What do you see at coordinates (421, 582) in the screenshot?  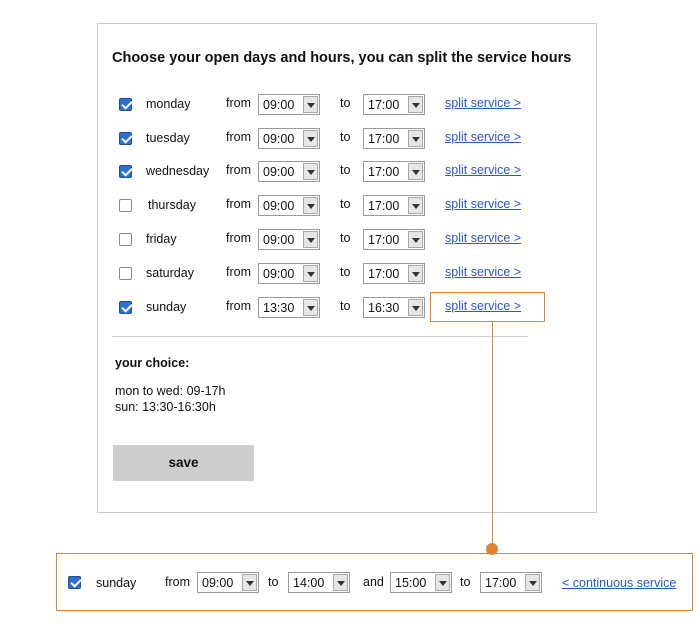 I see `from-time-select-2: 15:00` at bounding box center [421, 582].